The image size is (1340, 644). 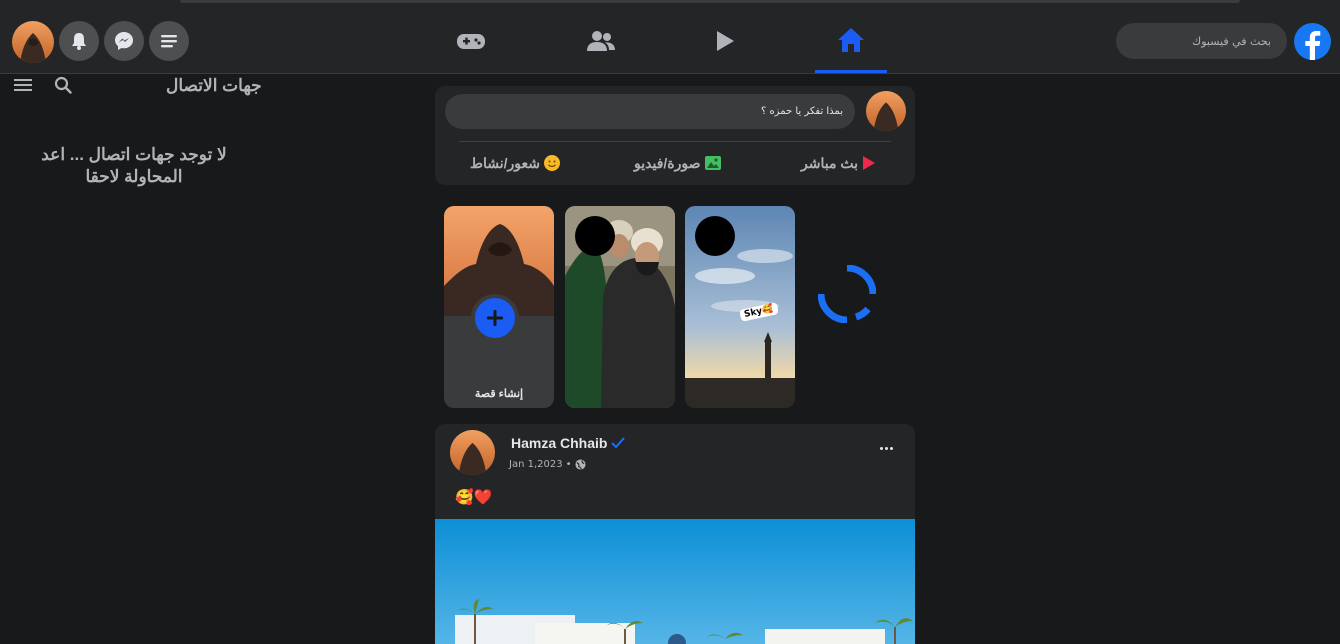 I want to click on browser-top-edge, so click(x=670, y=4).